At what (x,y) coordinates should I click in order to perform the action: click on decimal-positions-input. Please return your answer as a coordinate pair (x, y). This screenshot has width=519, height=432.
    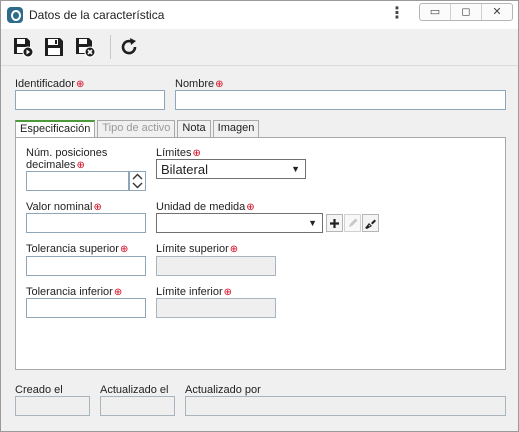
    Looking at the image, I should click on (77, 181).